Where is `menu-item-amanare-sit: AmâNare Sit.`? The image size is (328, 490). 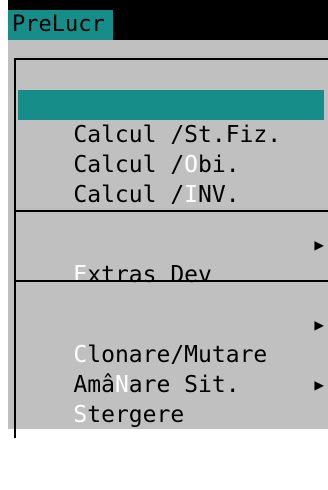 menu-item-amanare-sit: AmâNare Sit. is located at coordinates (171, 369).